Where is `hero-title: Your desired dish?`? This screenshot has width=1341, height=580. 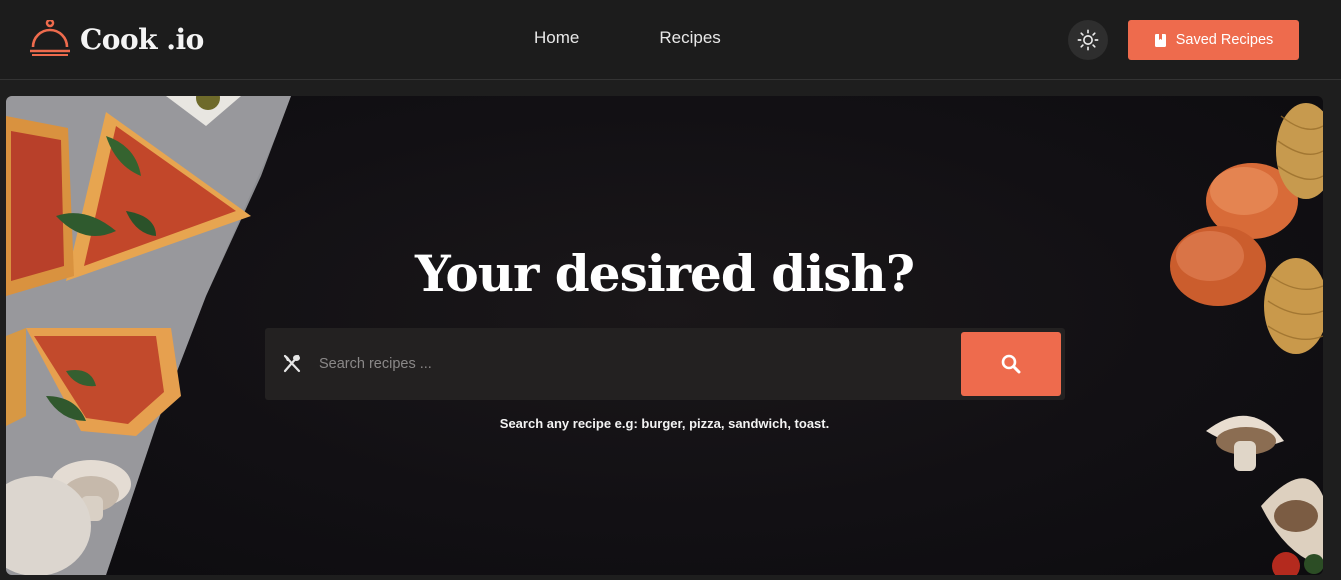 hero-title: Your desired dish? is located at coordinates (665, 273).